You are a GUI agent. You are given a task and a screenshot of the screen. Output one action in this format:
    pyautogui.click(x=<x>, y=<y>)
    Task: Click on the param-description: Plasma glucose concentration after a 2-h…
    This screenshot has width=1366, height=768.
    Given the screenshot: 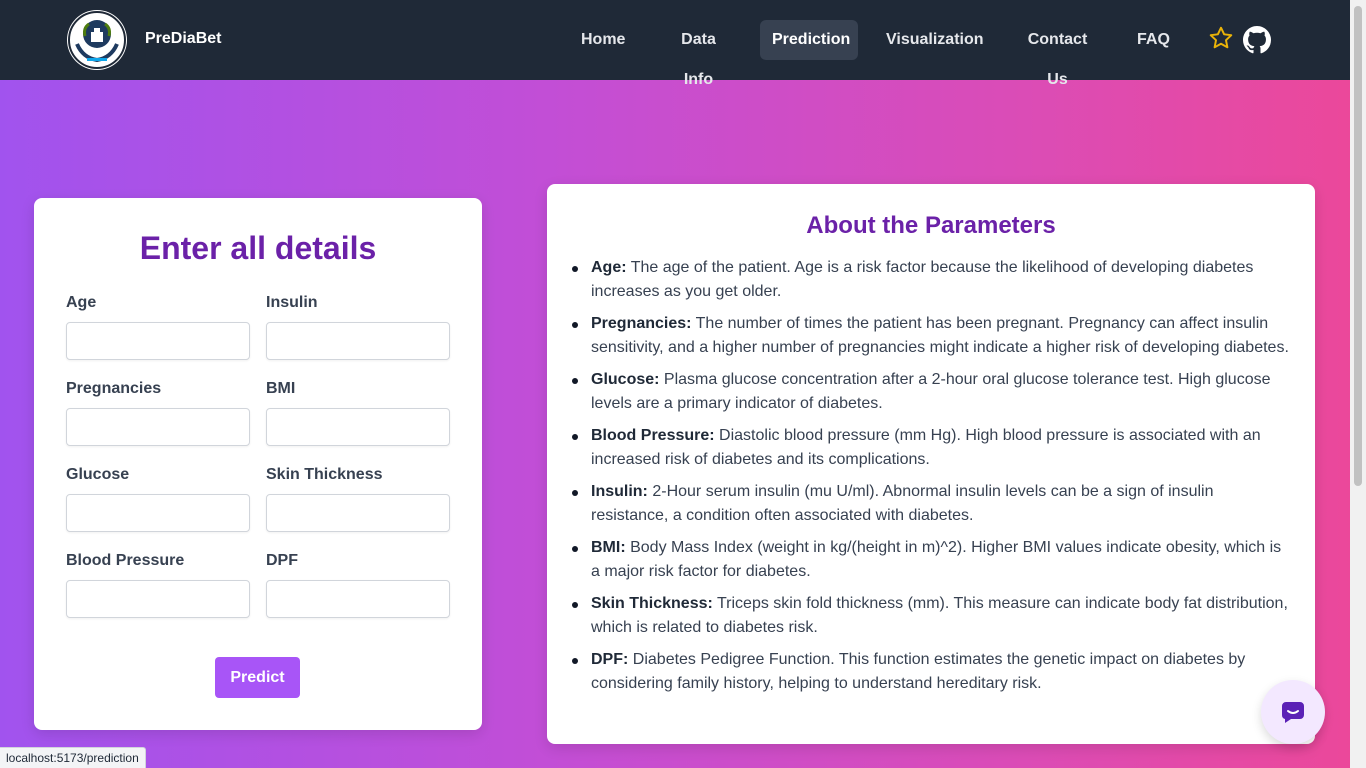 What is the action you would take?
    pyautogui.click(x=931, y=391)
    